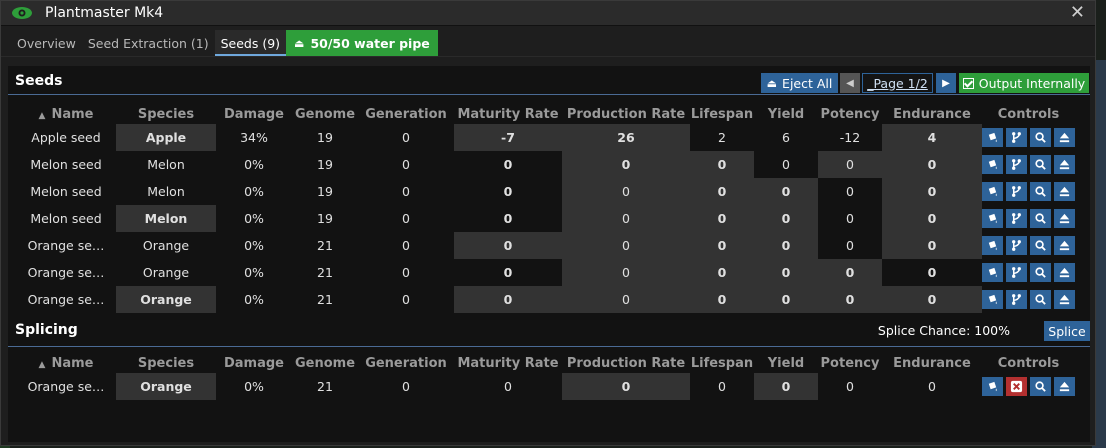 The height and width of the screenshot is (448, 1106). I want to click on column-header-label: Generation, so click(406, 363).